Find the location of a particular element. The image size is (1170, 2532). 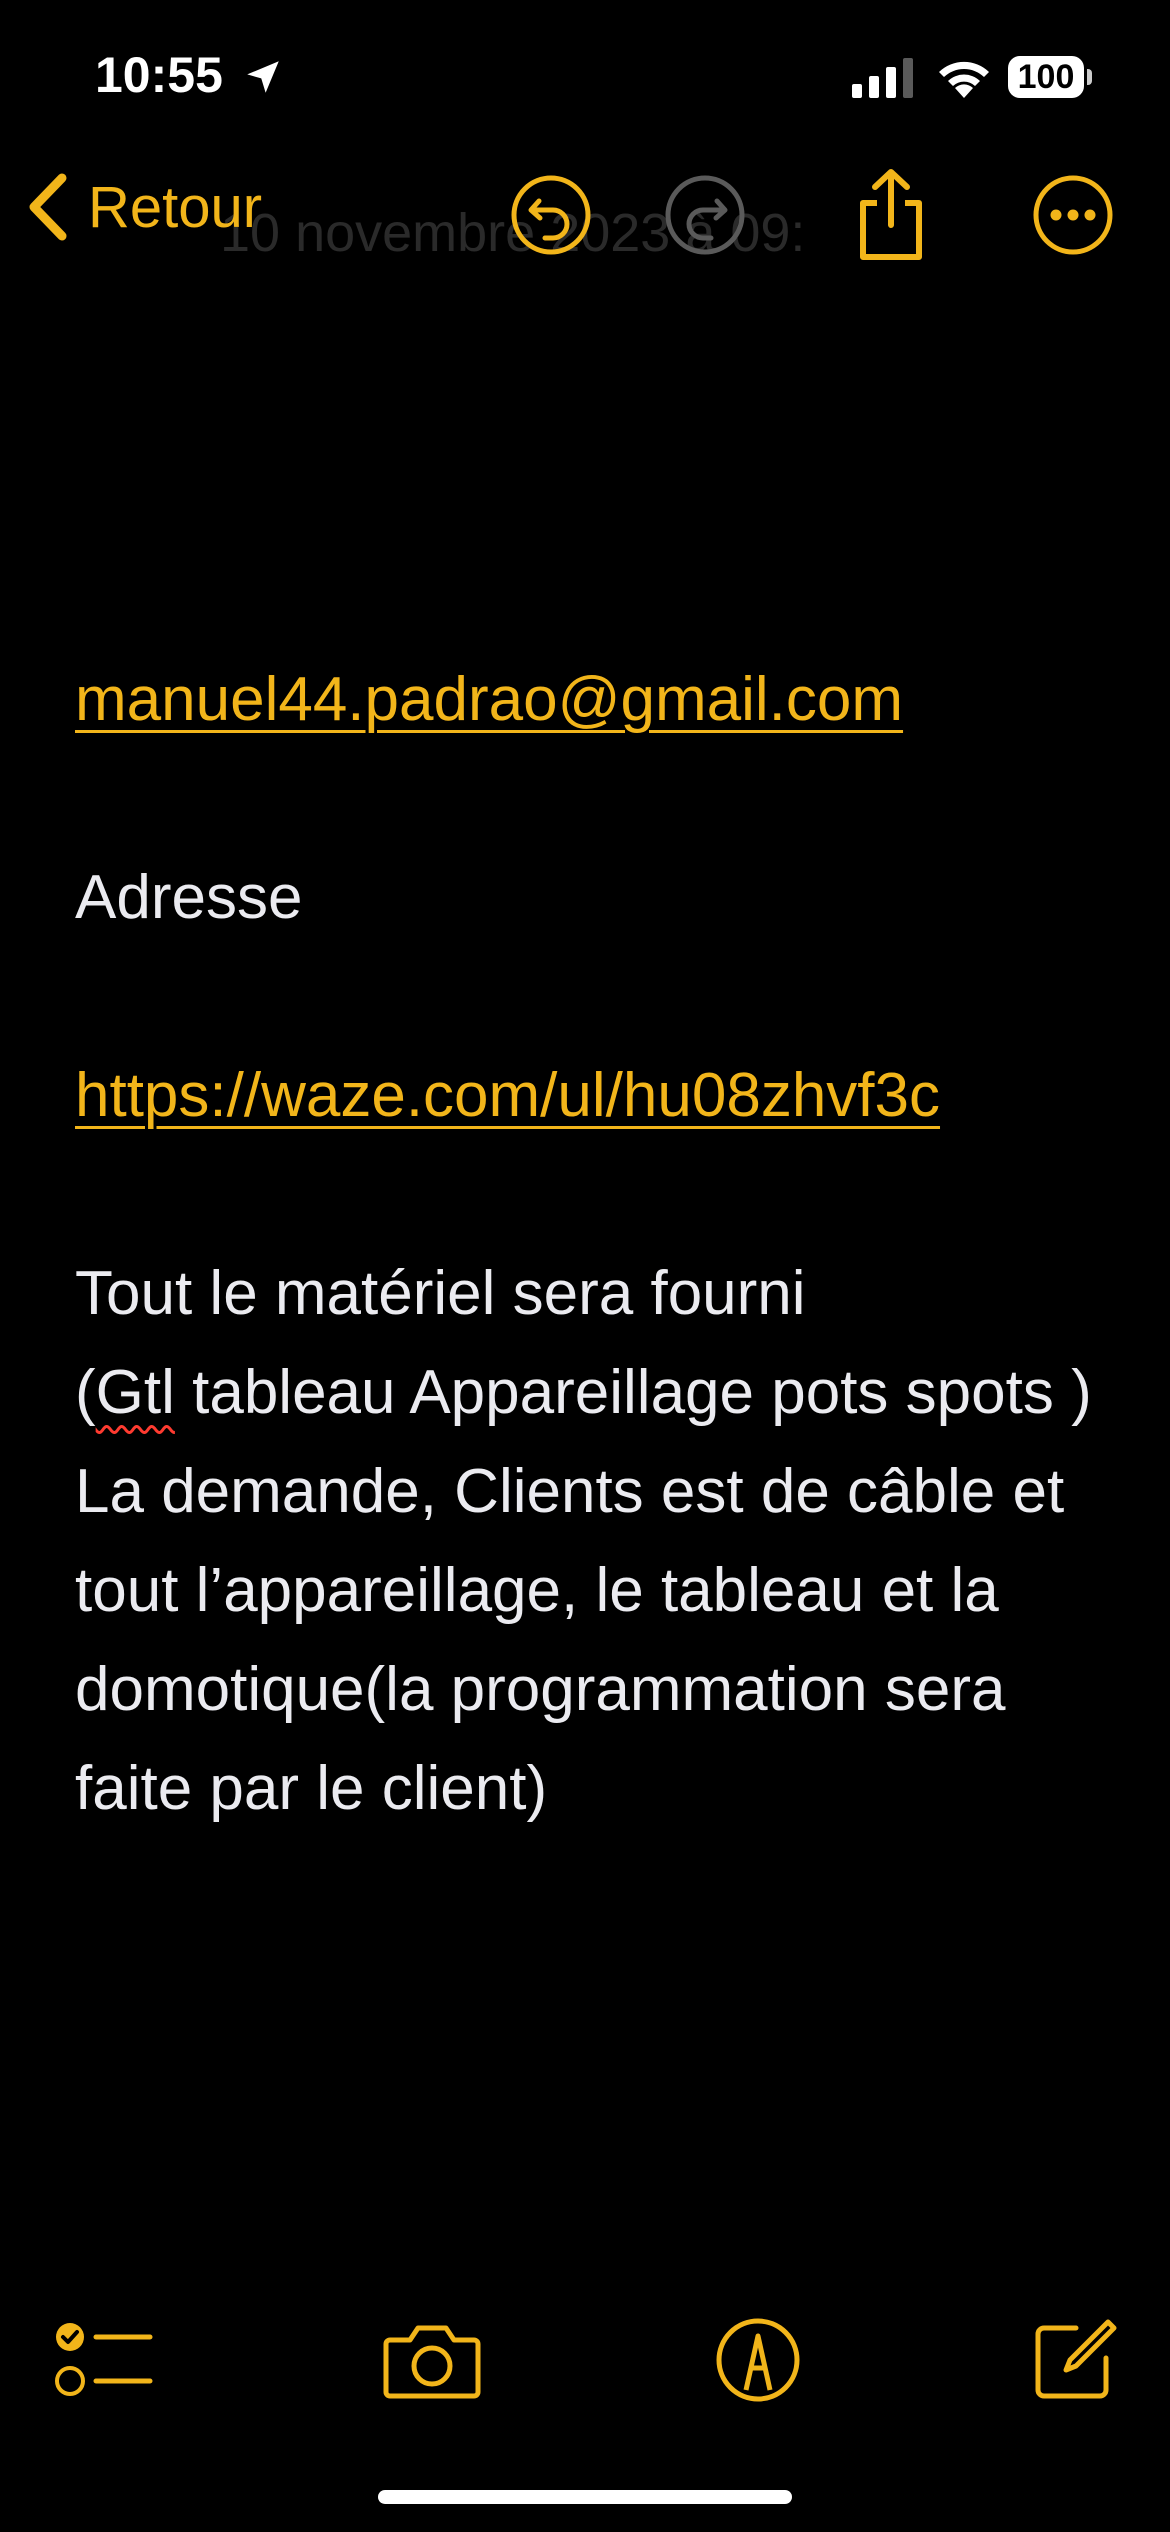

camera-button is located at coordinates (432, 2360).